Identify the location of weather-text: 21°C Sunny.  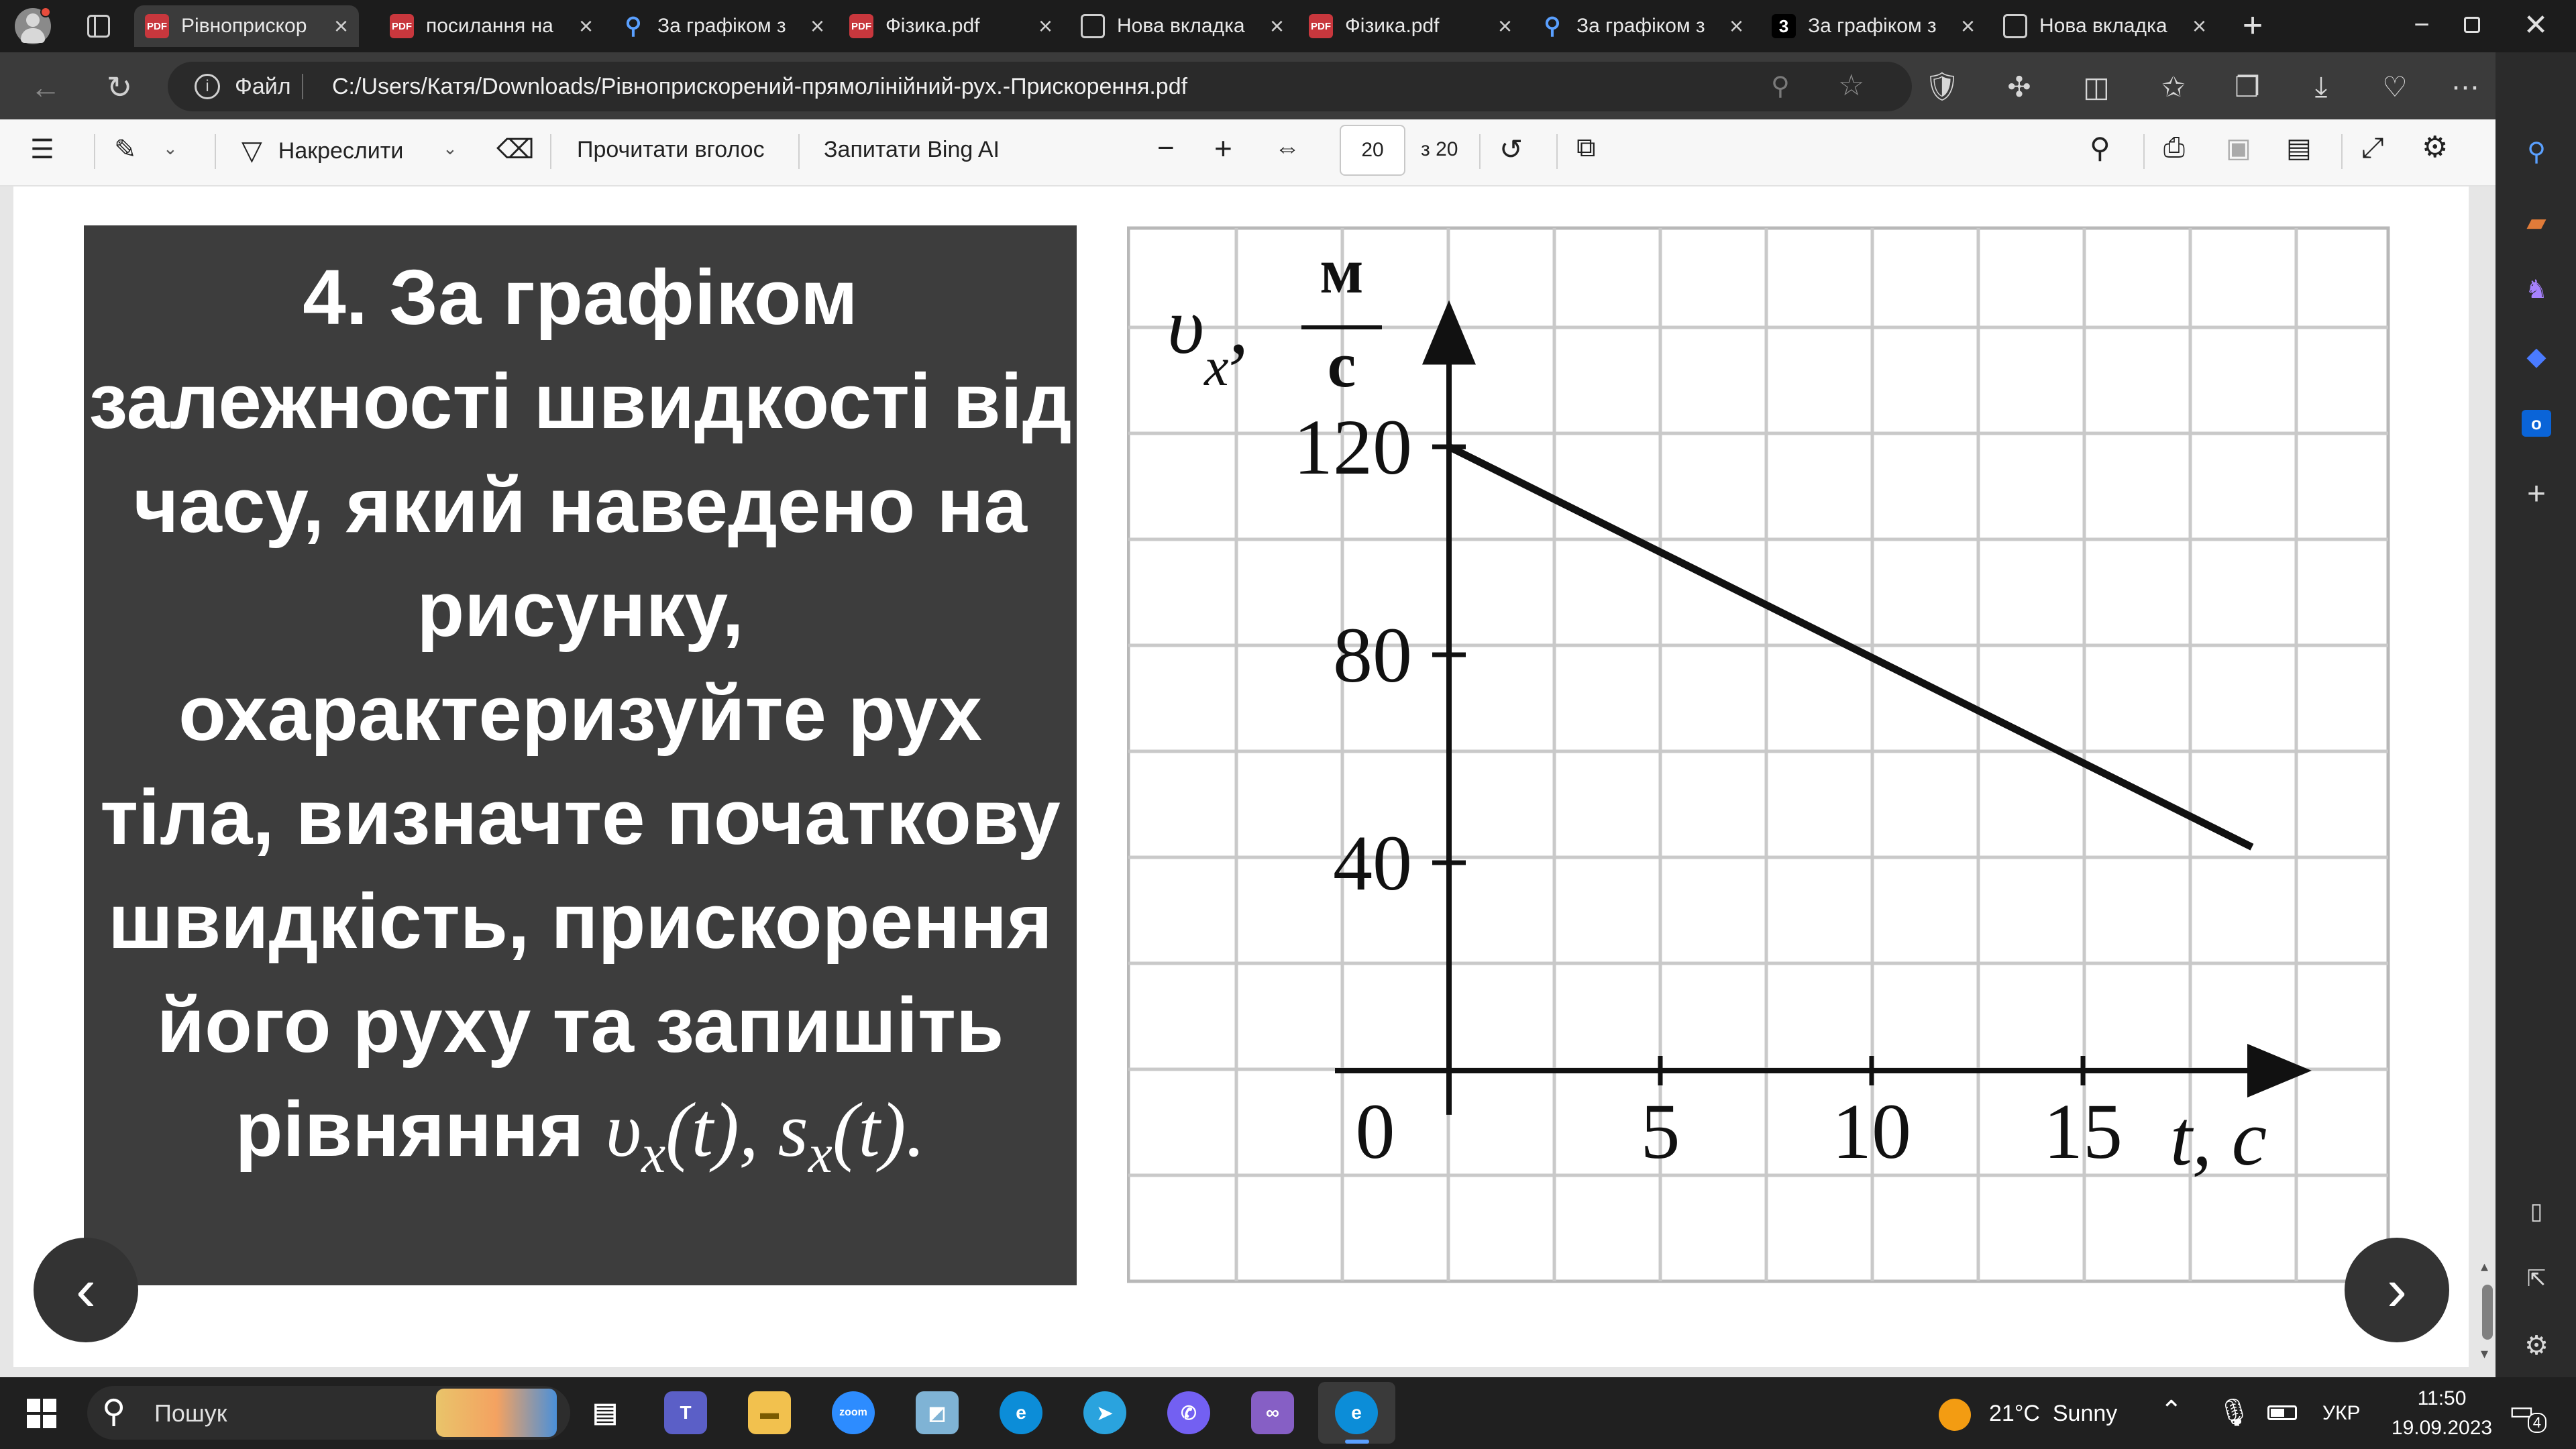
(2053, 1414).